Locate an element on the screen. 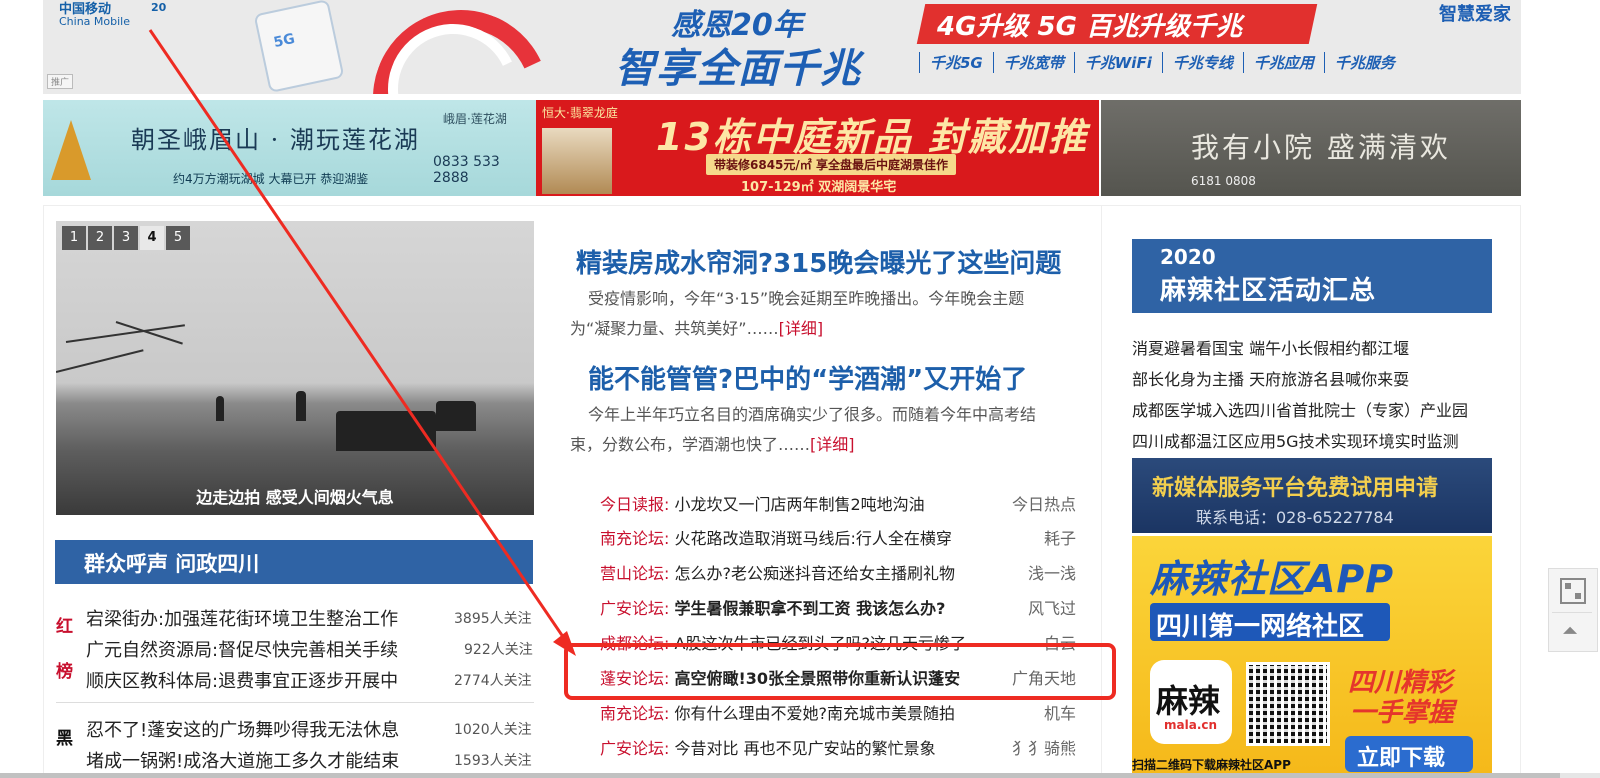  slide-page-2: 2 is located at coordinates (100, 238).